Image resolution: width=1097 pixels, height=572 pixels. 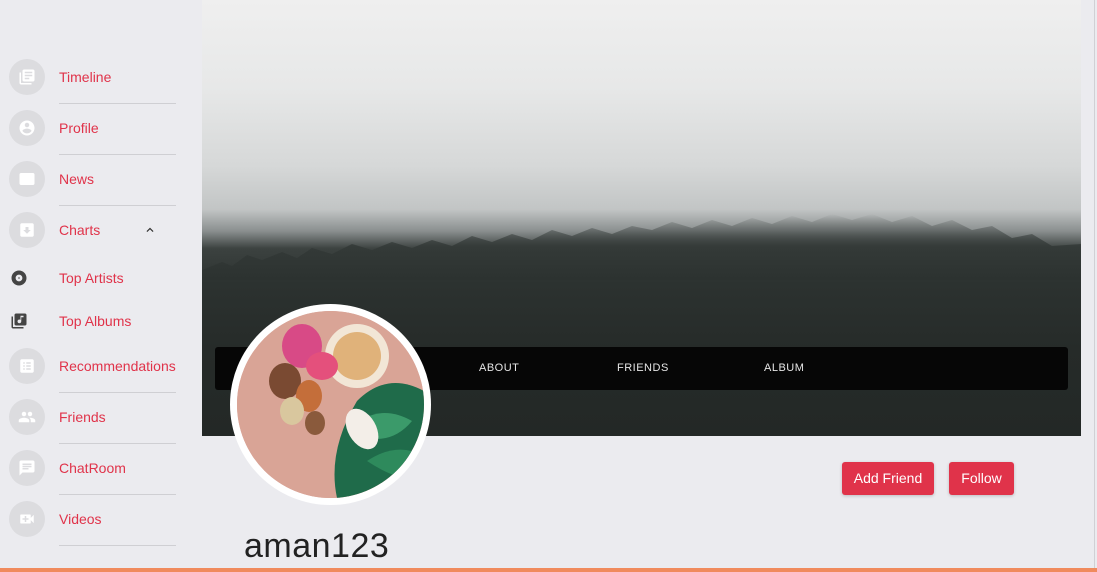 What do you see at coordinates (27, 128) in the screenshot?
I see `profile-icon` at bounding box center [27, 128].